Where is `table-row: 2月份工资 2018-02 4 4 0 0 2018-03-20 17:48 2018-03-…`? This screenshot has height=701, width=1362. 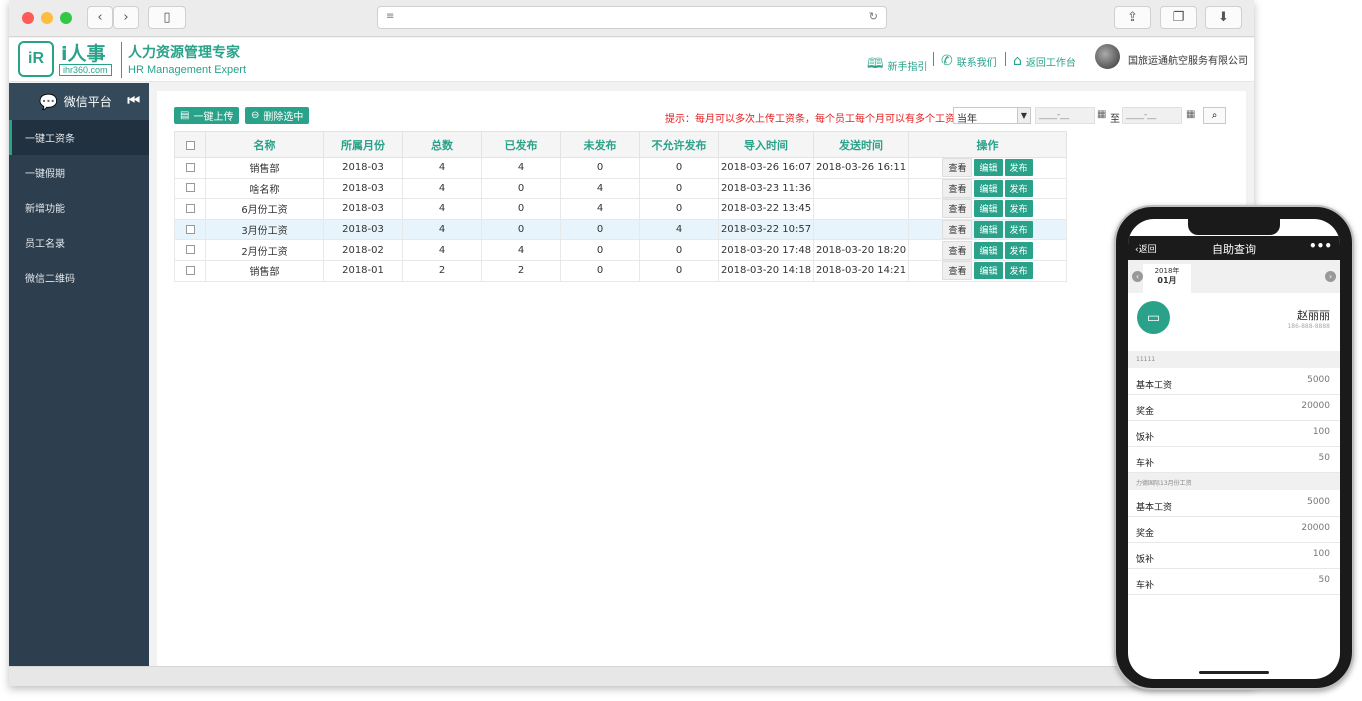
table-row: 2月份工资 2018-02 4 4 0 0 2018-03-20 17:48 2018-03-… is located at coordinates (620, 250).